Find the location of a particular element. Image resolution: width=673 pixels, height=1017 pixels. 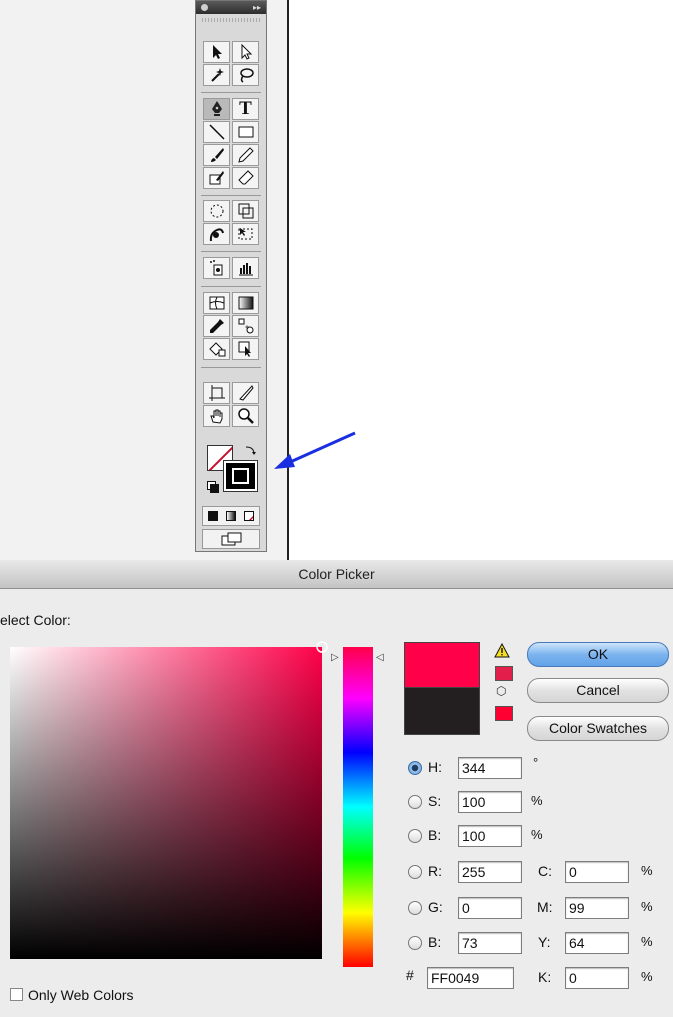

default-fill-stroke-icon is located at coordinates (213, 487).